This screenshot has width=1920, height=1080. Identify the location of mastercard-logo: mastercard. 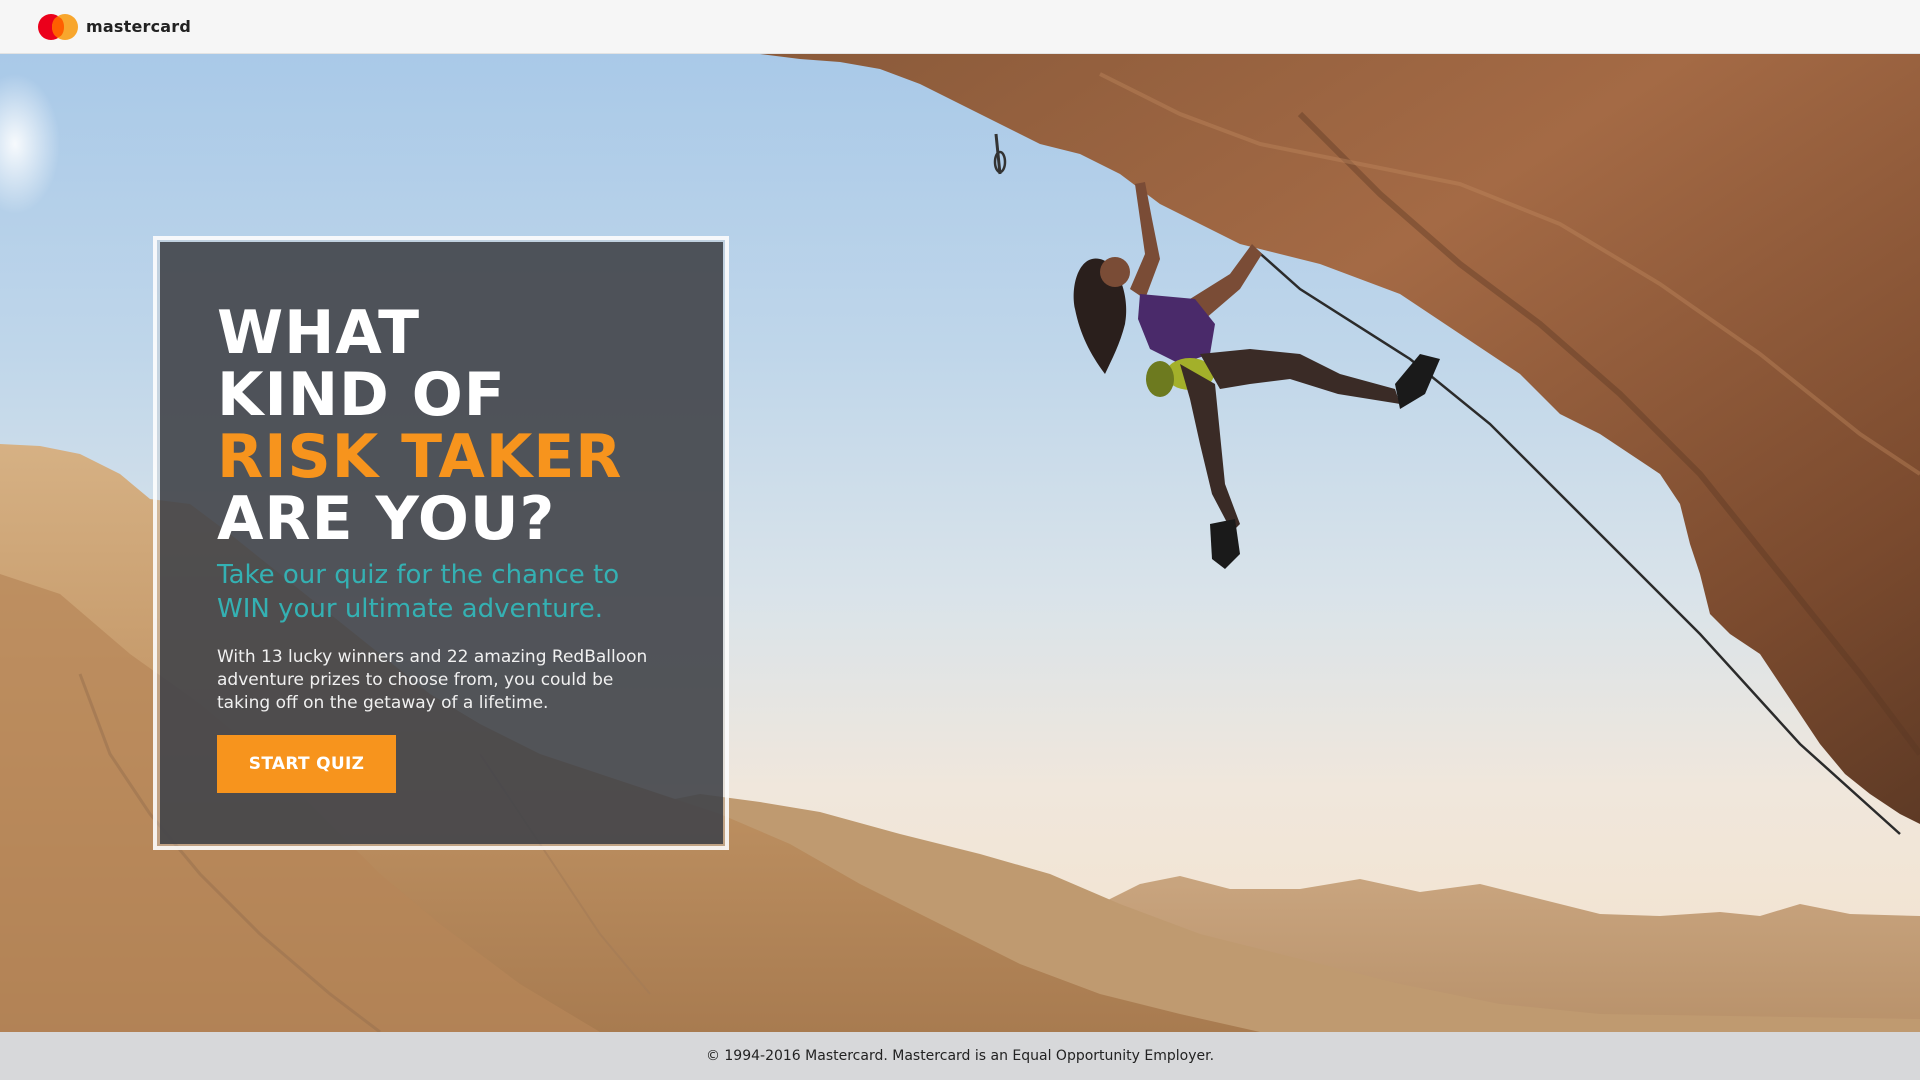
(115, 26).